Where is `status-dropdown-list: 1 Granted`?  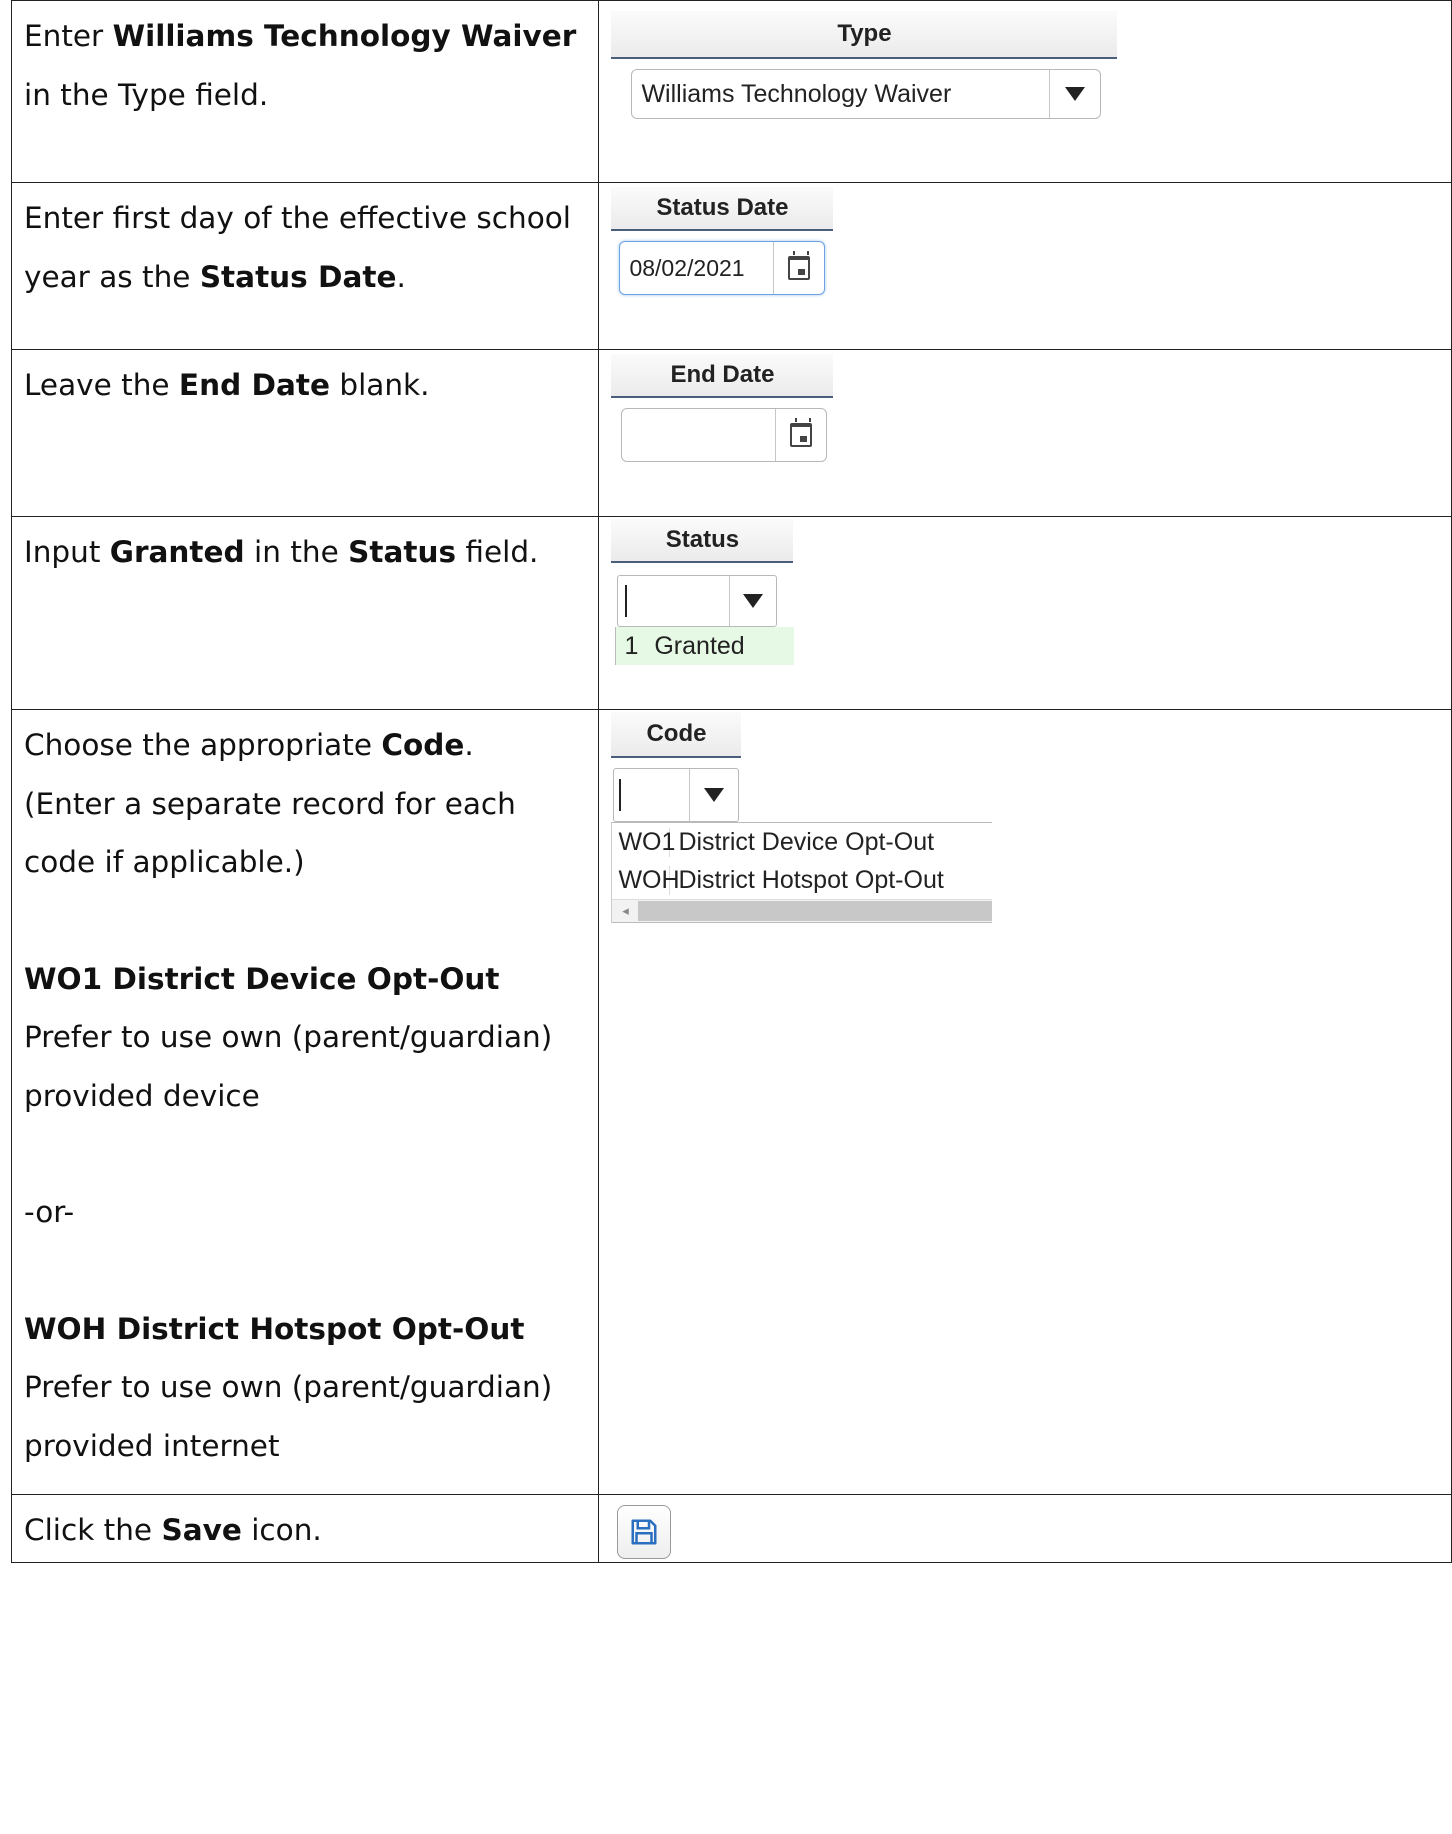
status-dropdown-list: 1 Granted is located at coordinates (705, 646).